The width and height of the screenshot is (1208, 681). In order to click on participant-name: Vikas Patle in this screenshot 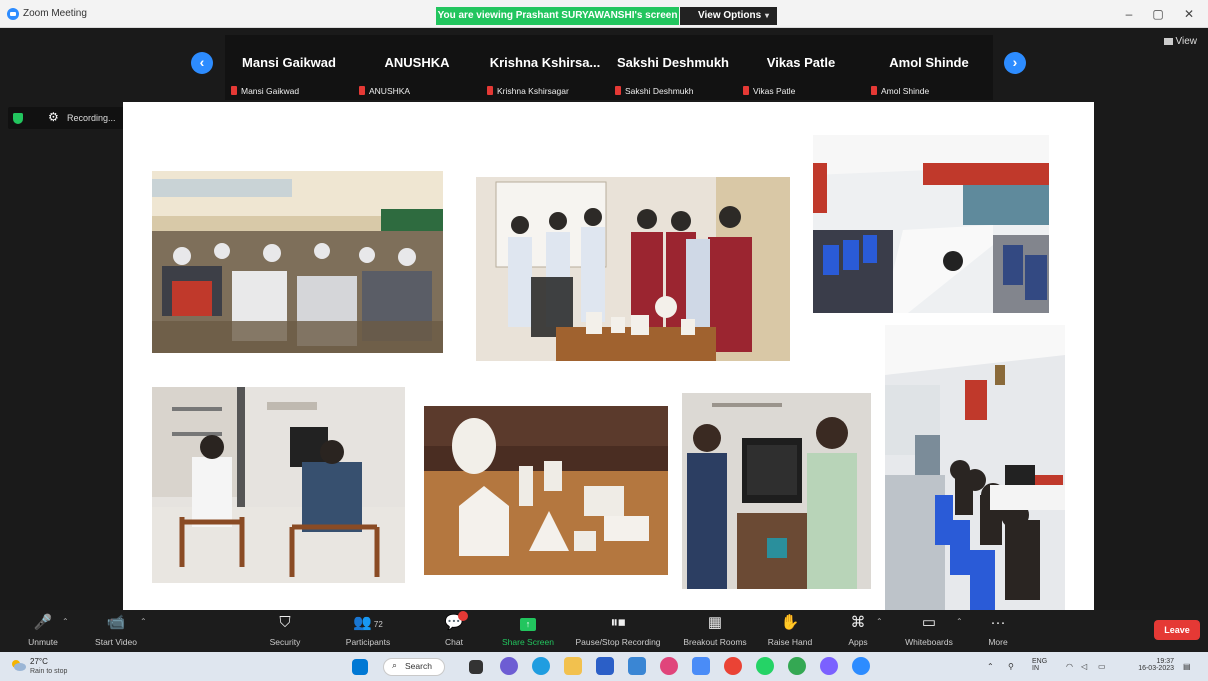, I will do `click(801, 62)`.